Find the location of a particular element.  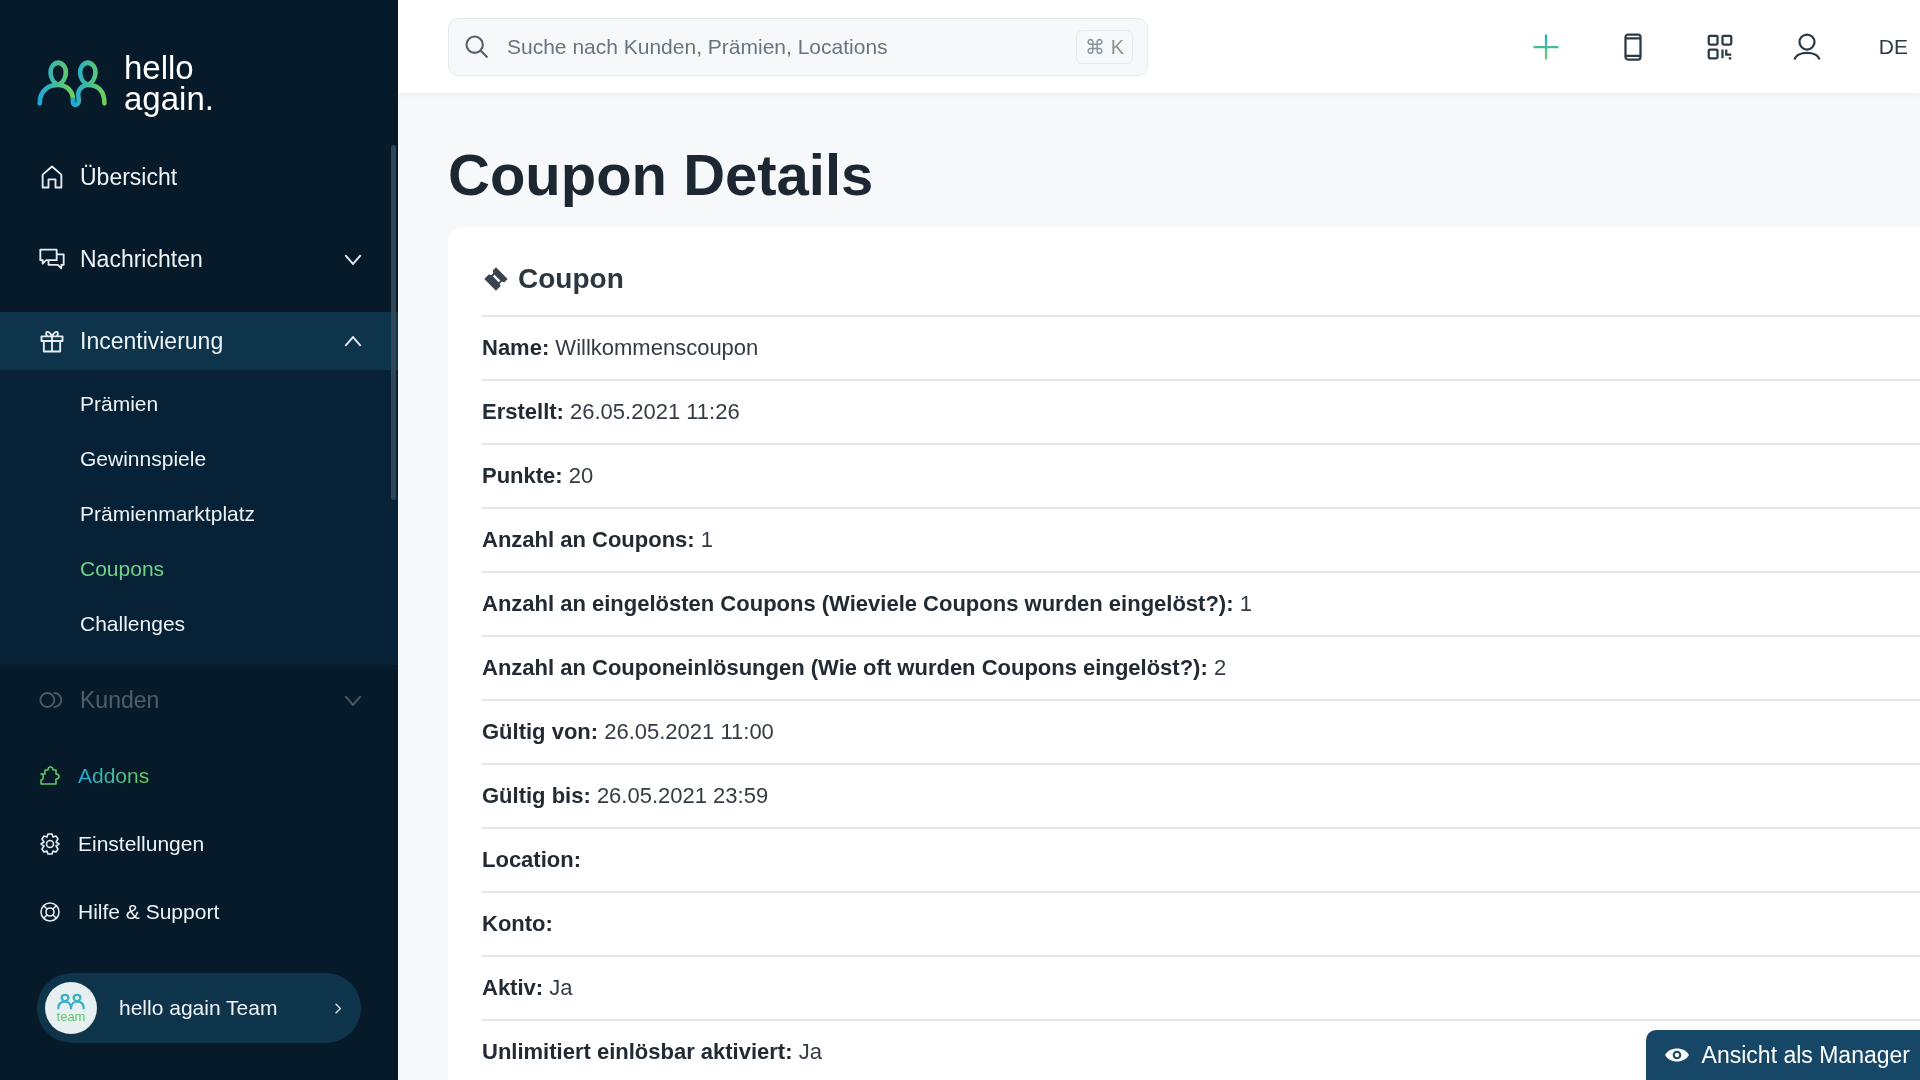

search-icon is located at coordinates (477, 46).